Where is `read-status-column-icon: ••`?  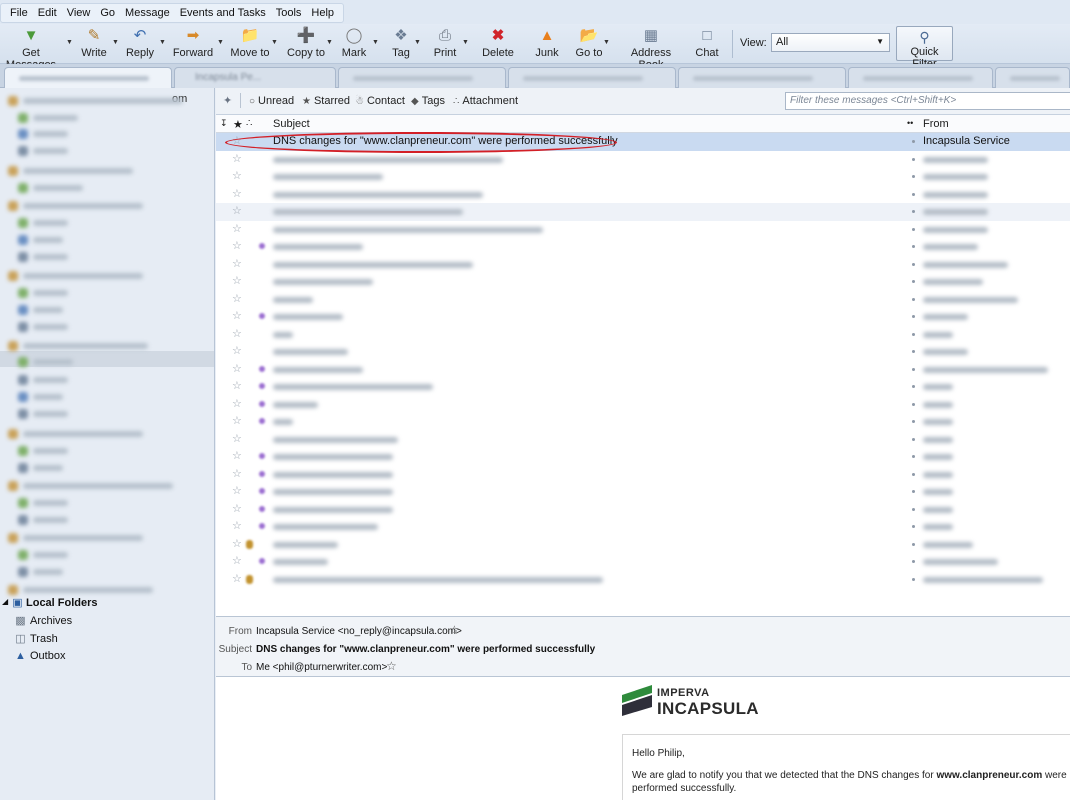
read-status-column-icon: •• is located at coordinates (910, 123).